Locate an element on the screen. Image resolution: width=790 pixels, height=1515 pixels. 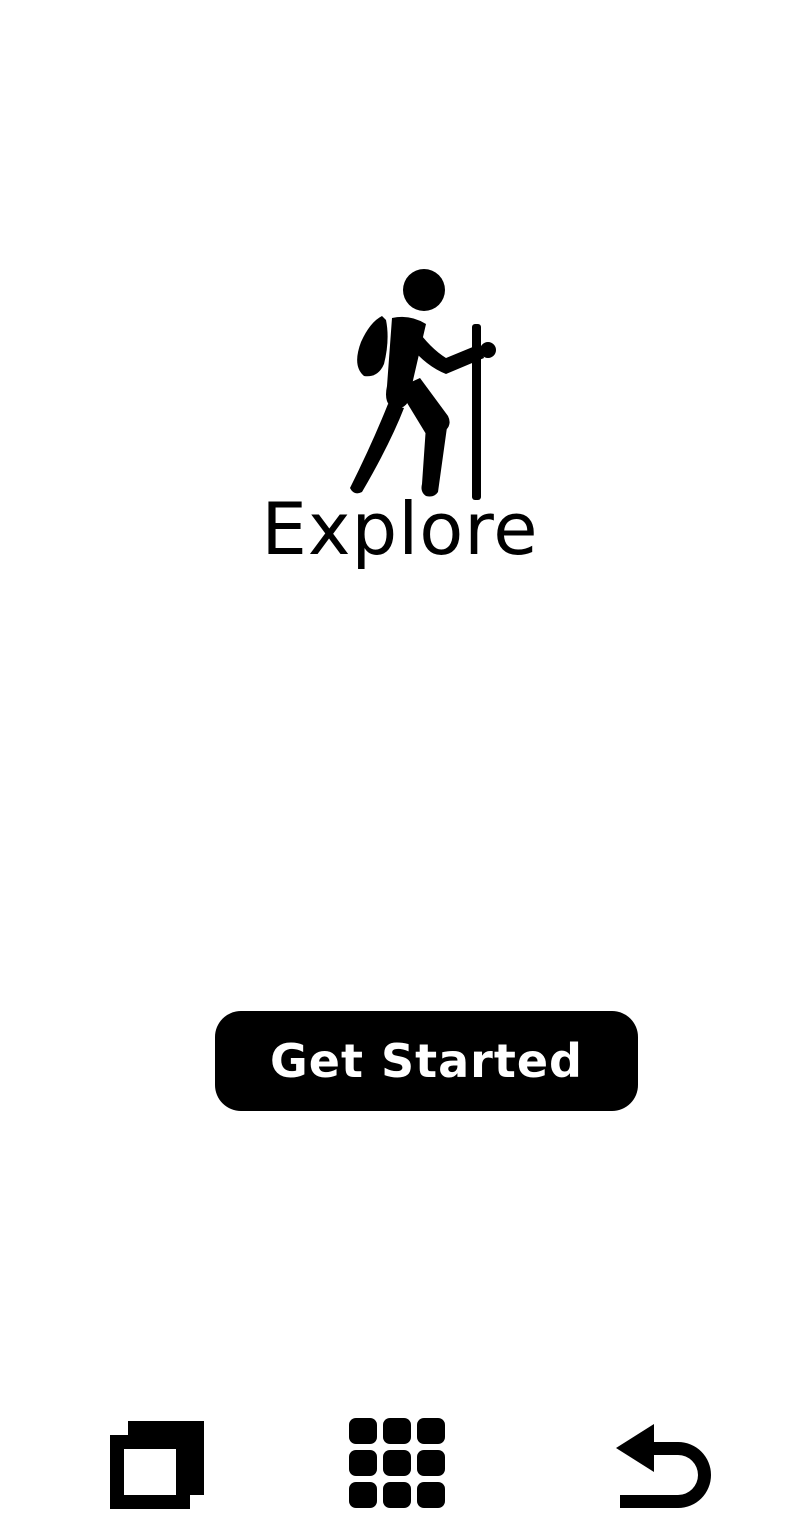
back-icon is located at coordinates (663, 1466).